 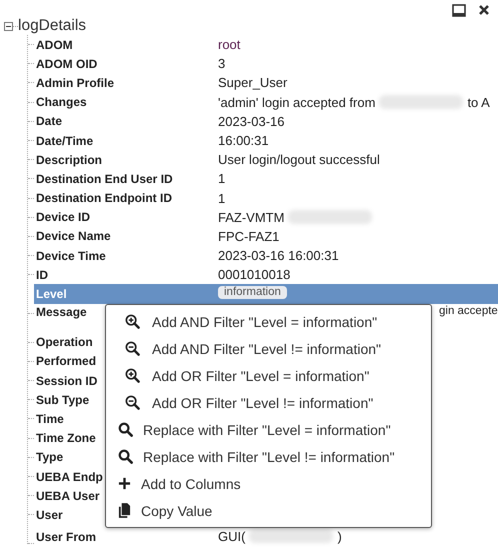 I want to click on field-value: 0001010018, so click(x=254, y=274).